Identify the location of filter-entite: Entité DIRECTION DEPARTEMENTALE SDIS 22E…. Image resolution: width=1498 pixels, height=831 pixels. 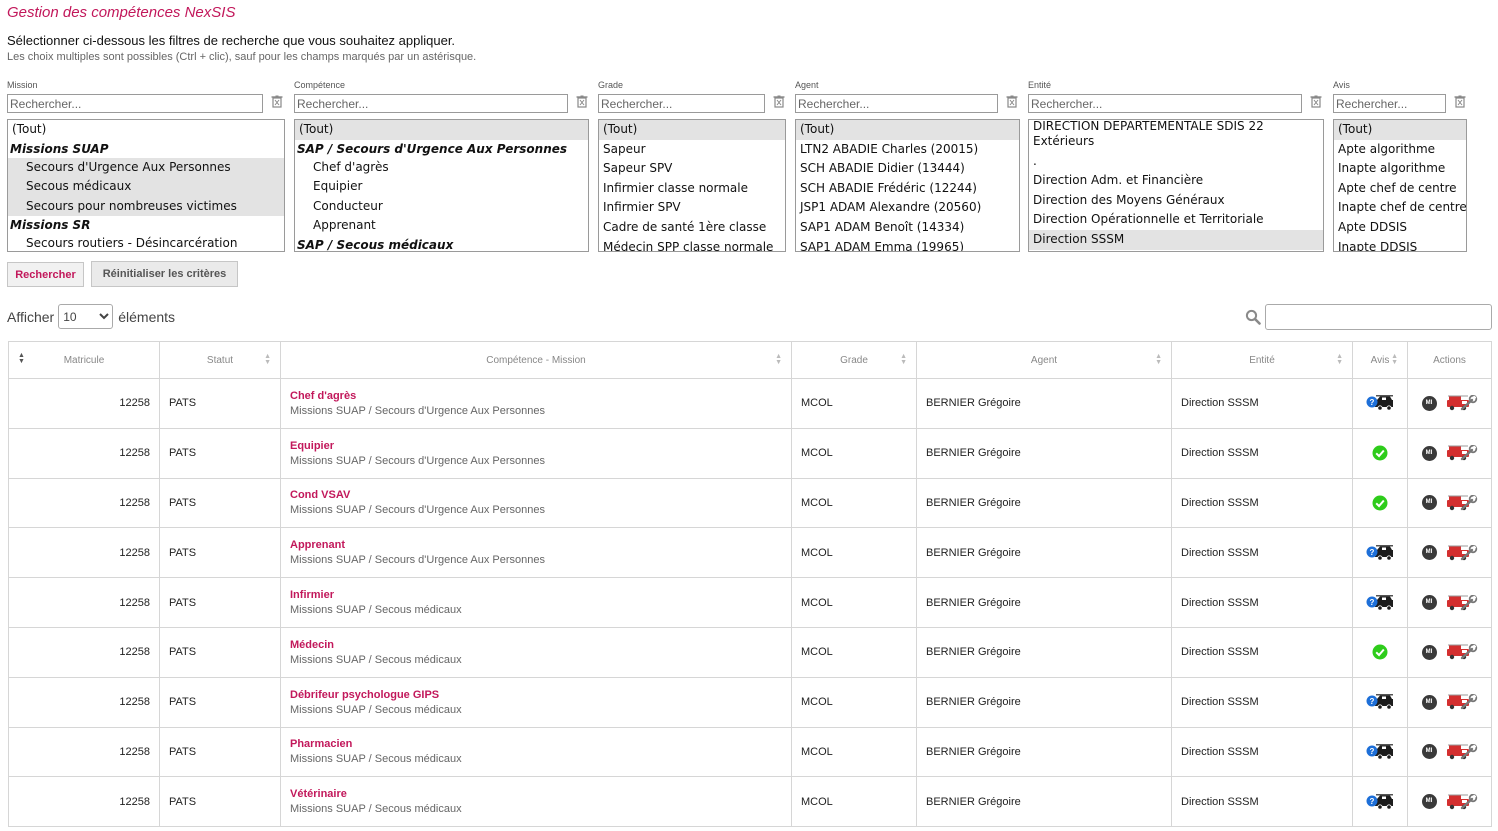
(1176, 166).